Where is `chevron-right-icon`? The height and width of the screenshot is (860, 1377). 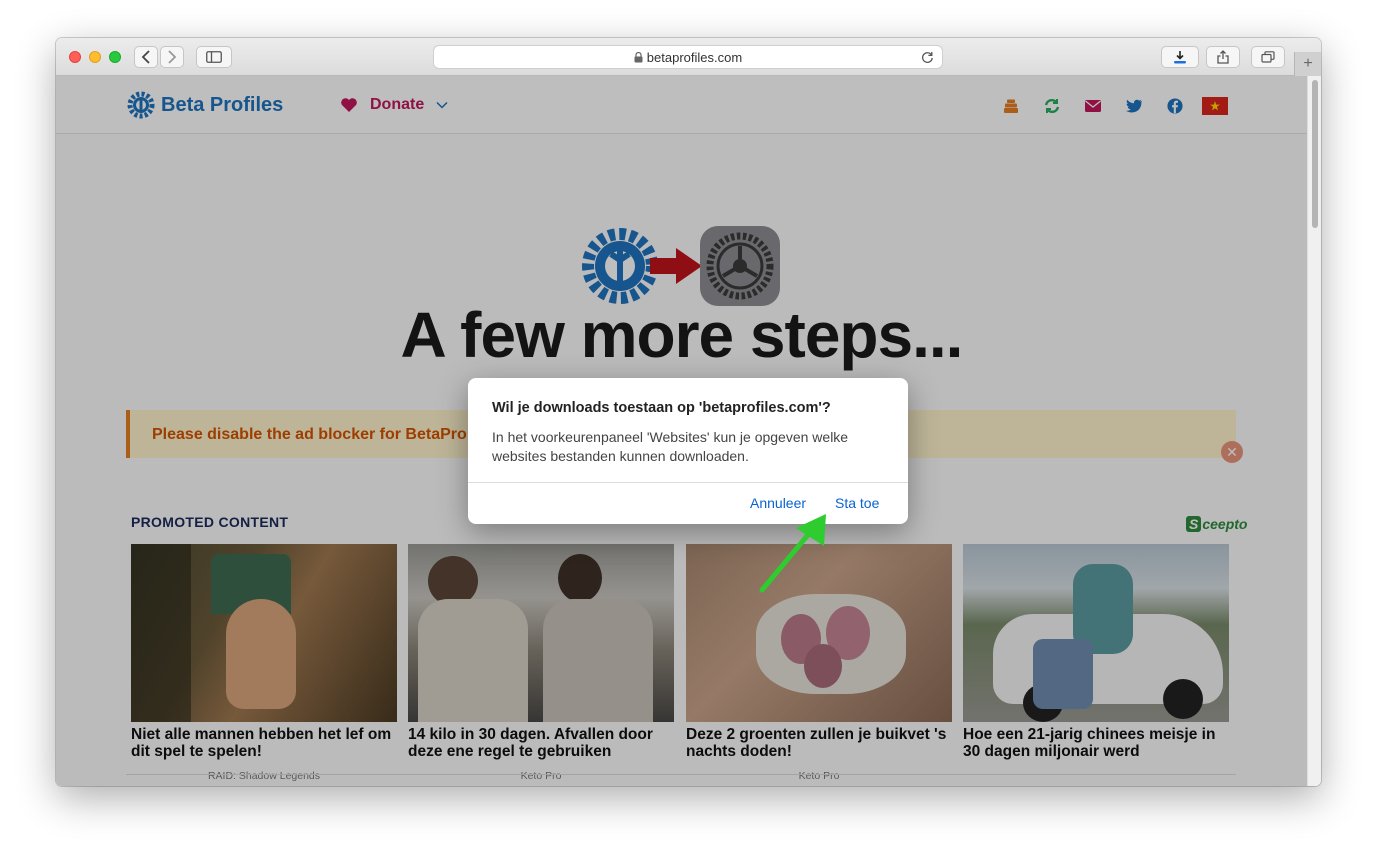 chevron-right-icon is located at coordinates (172, 57).